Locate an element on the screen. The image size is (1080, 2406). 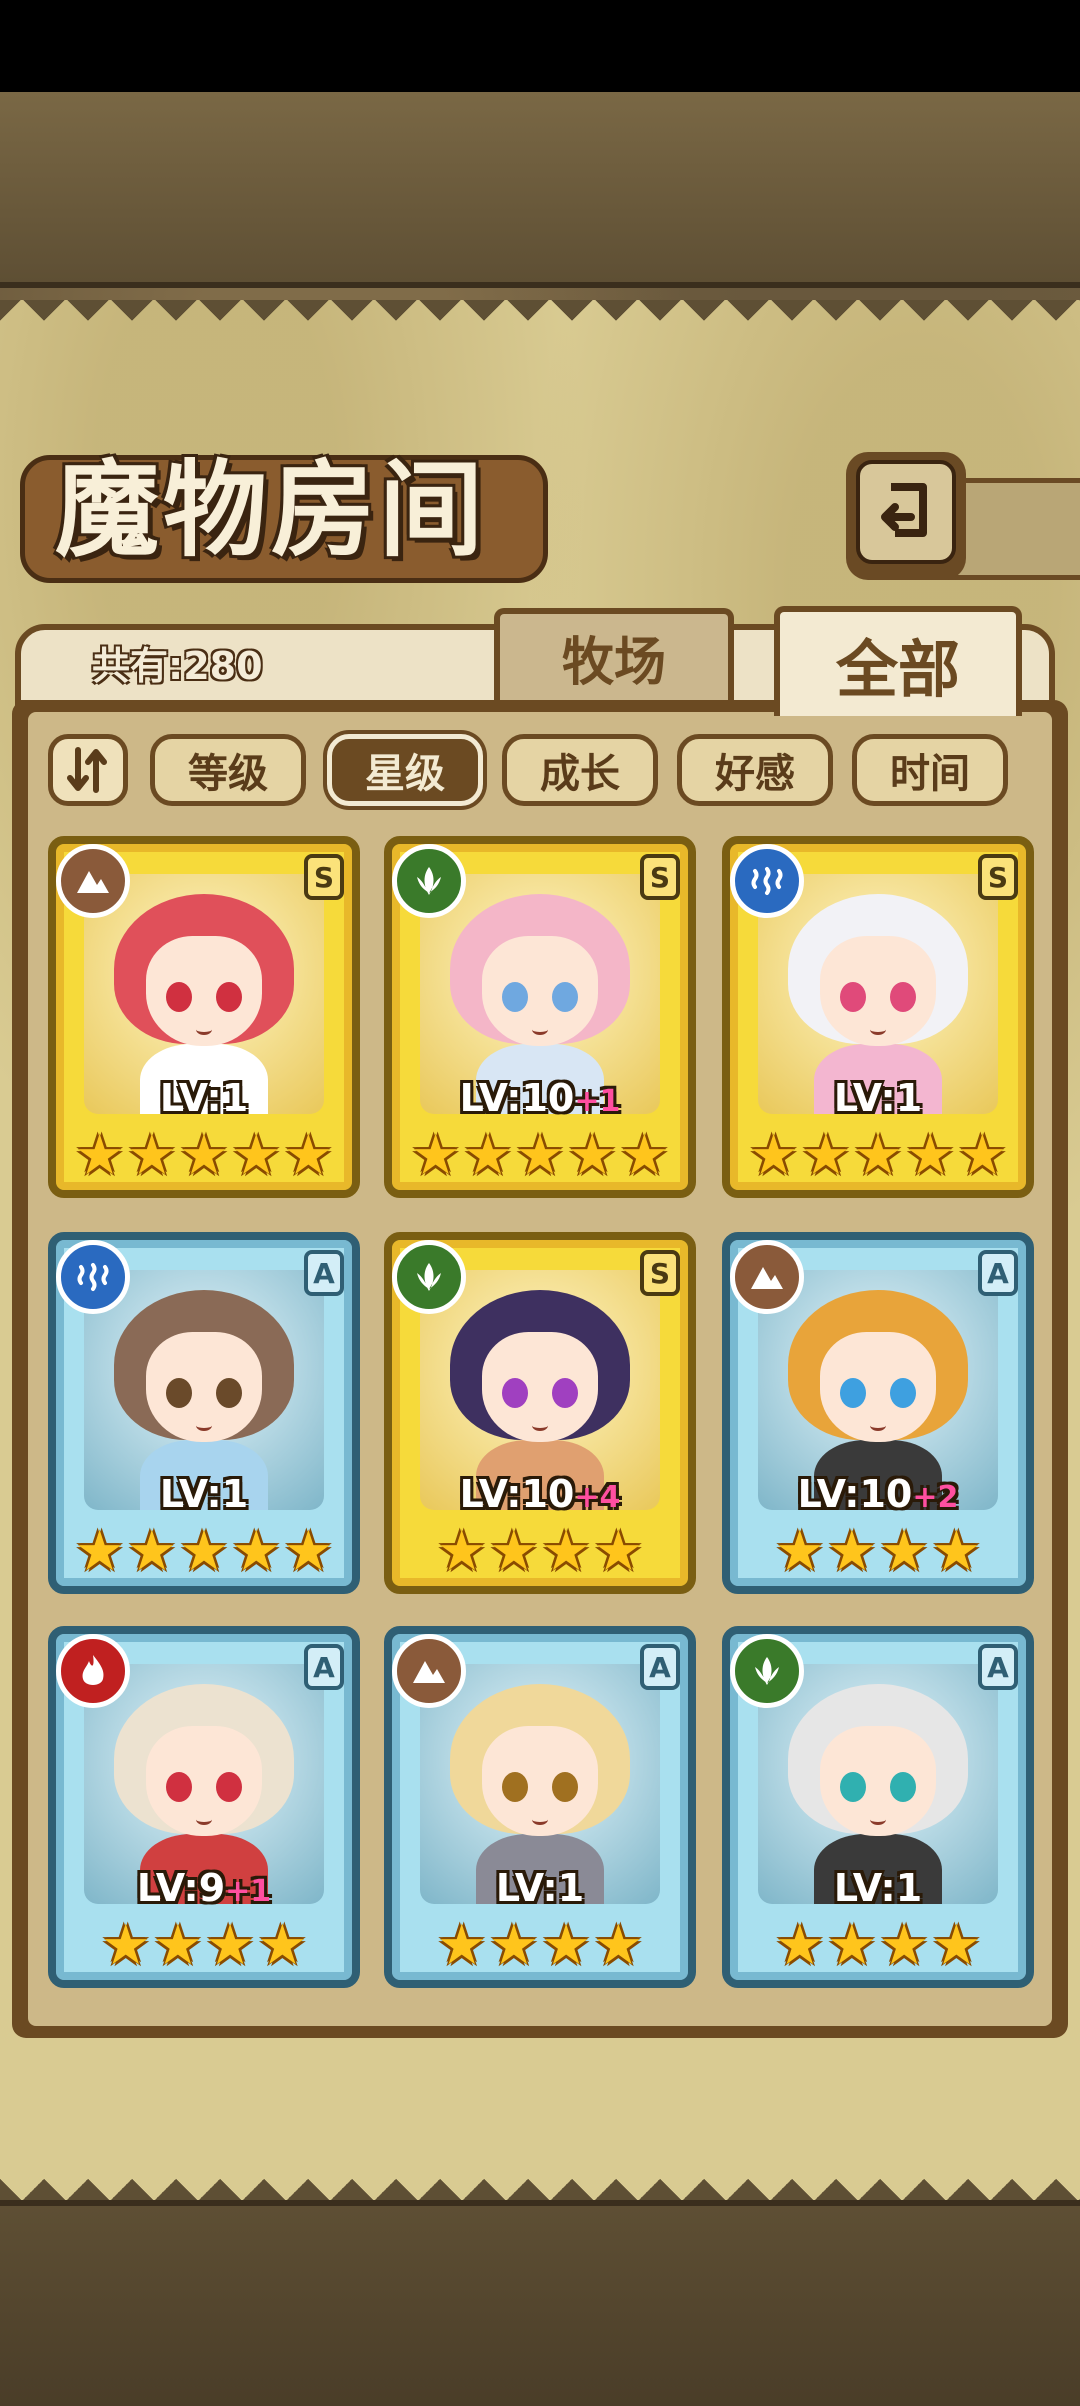
monster-card: S LV:10+4 ★ ★ ★ ★ is located at coordinates (540, 1413).